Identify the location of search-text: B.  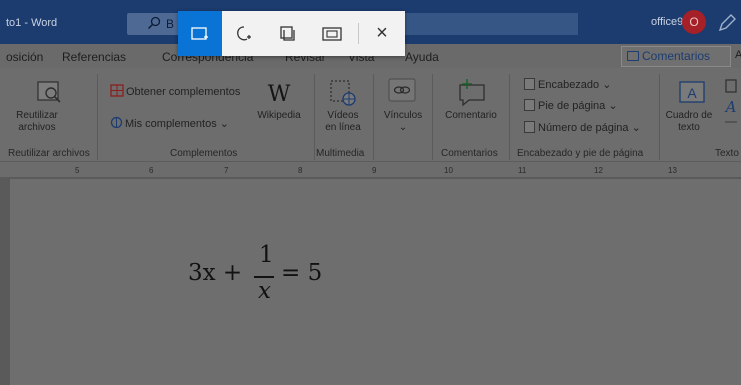
(170, 24).